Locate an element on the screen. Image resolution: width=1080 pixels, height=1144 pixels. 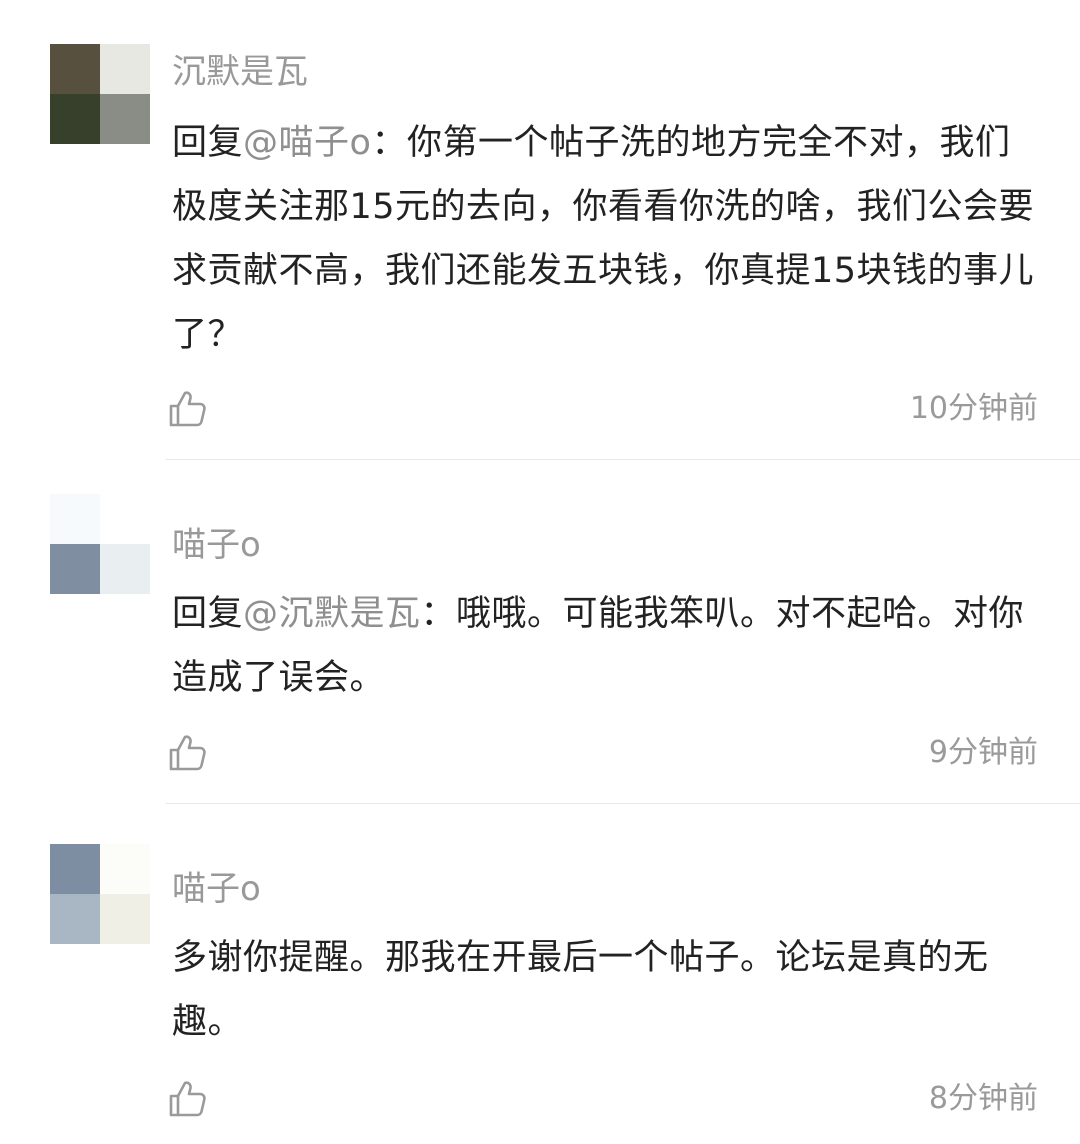
reply-mention: @沉默是瓦 is located at coordinates (332, 614).